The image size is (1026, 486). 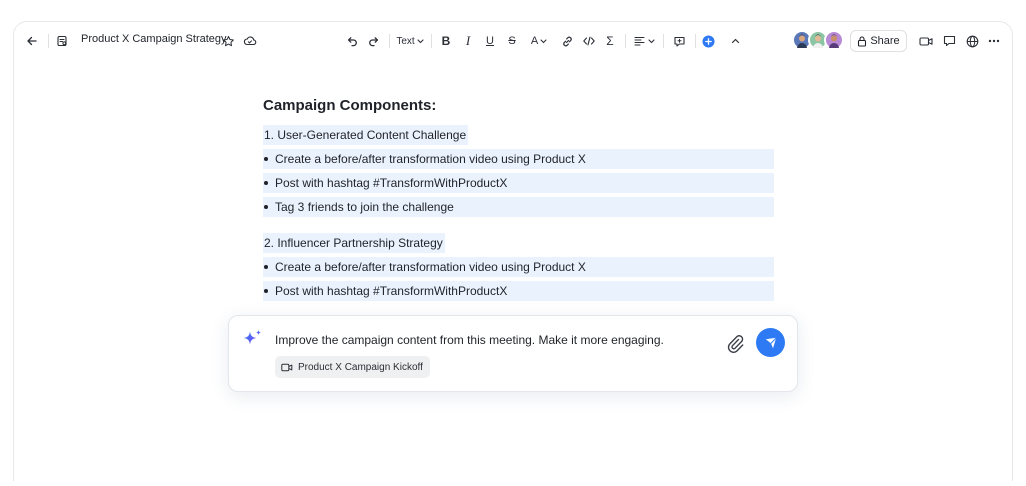 I want to click on more-icon, so click(x=994, y=41).